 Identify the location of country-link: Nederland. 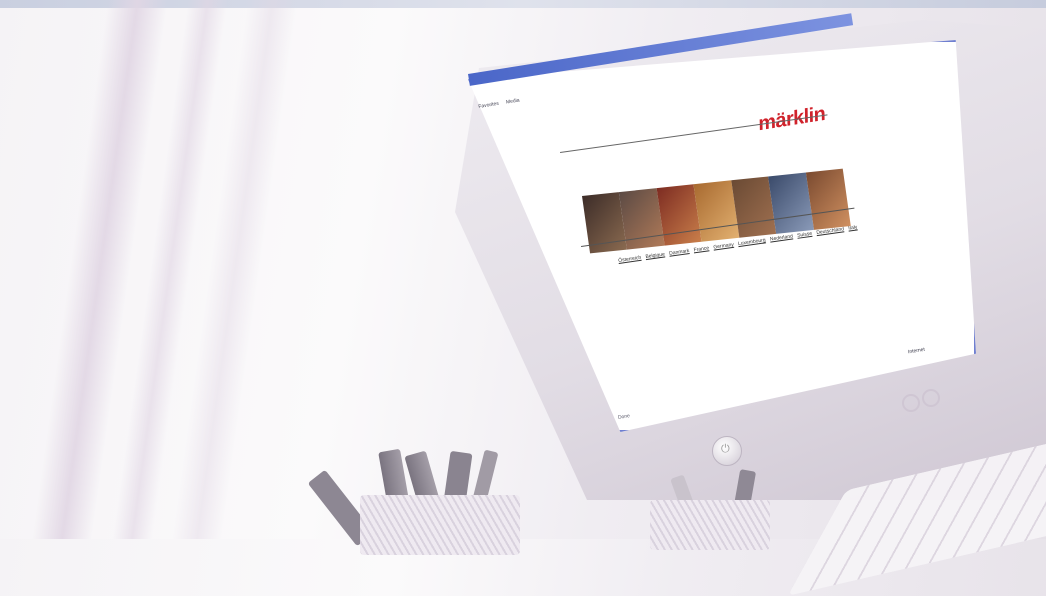
(782, 237).